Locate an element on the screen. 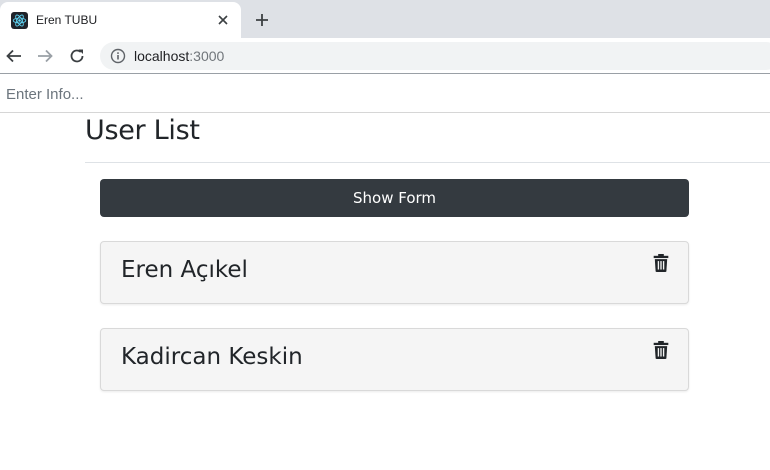 The image size is (770, 470). page-title: User List is located at coordinates (142, 130).